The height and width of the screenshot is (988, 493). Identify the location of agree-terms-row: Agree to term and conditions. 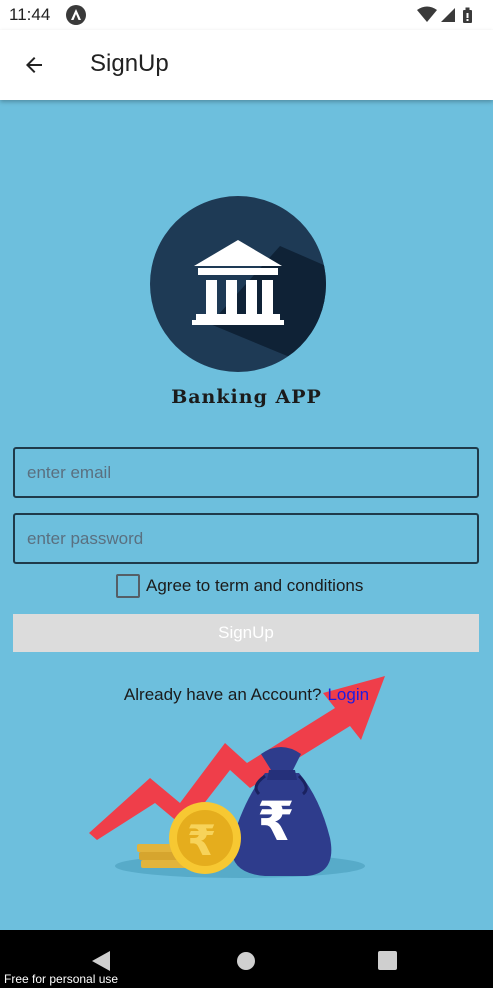
(239, 586).